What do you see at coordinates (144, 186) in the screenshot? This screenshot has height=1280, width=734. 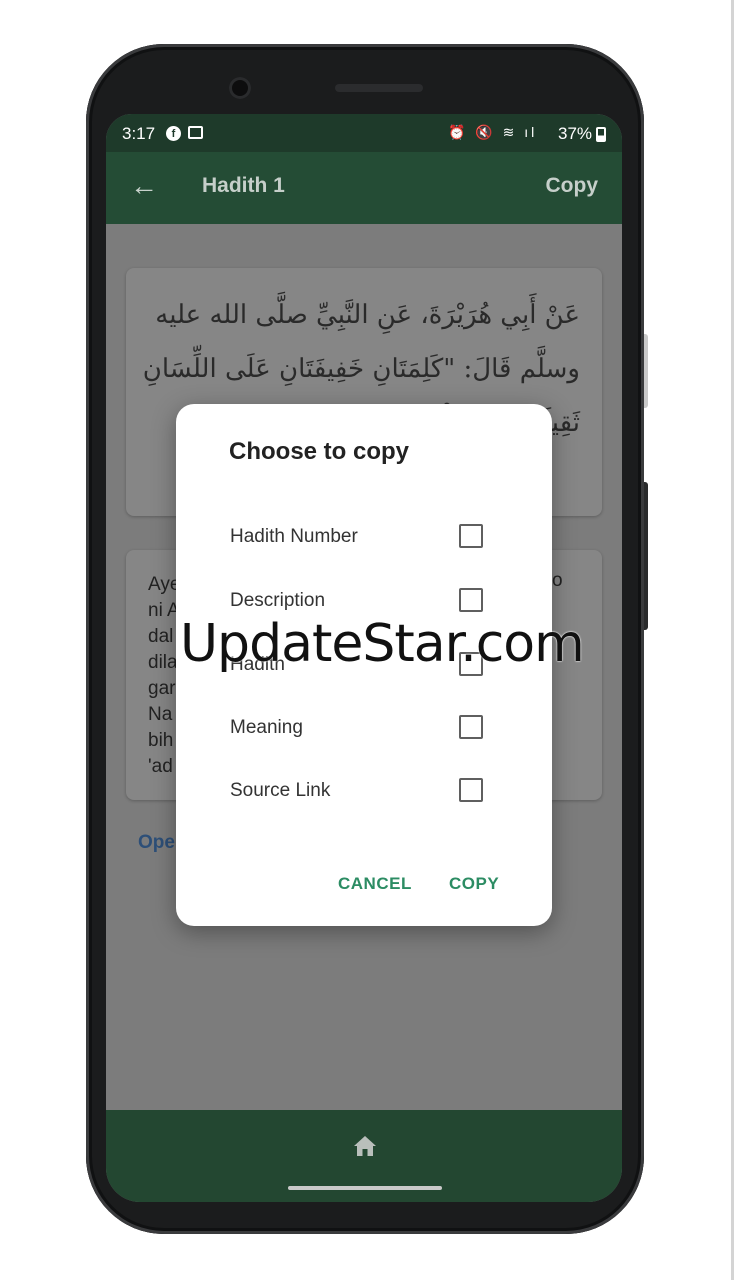 I see `back-arrow-icon: ←` at bounding box center [144, 186].